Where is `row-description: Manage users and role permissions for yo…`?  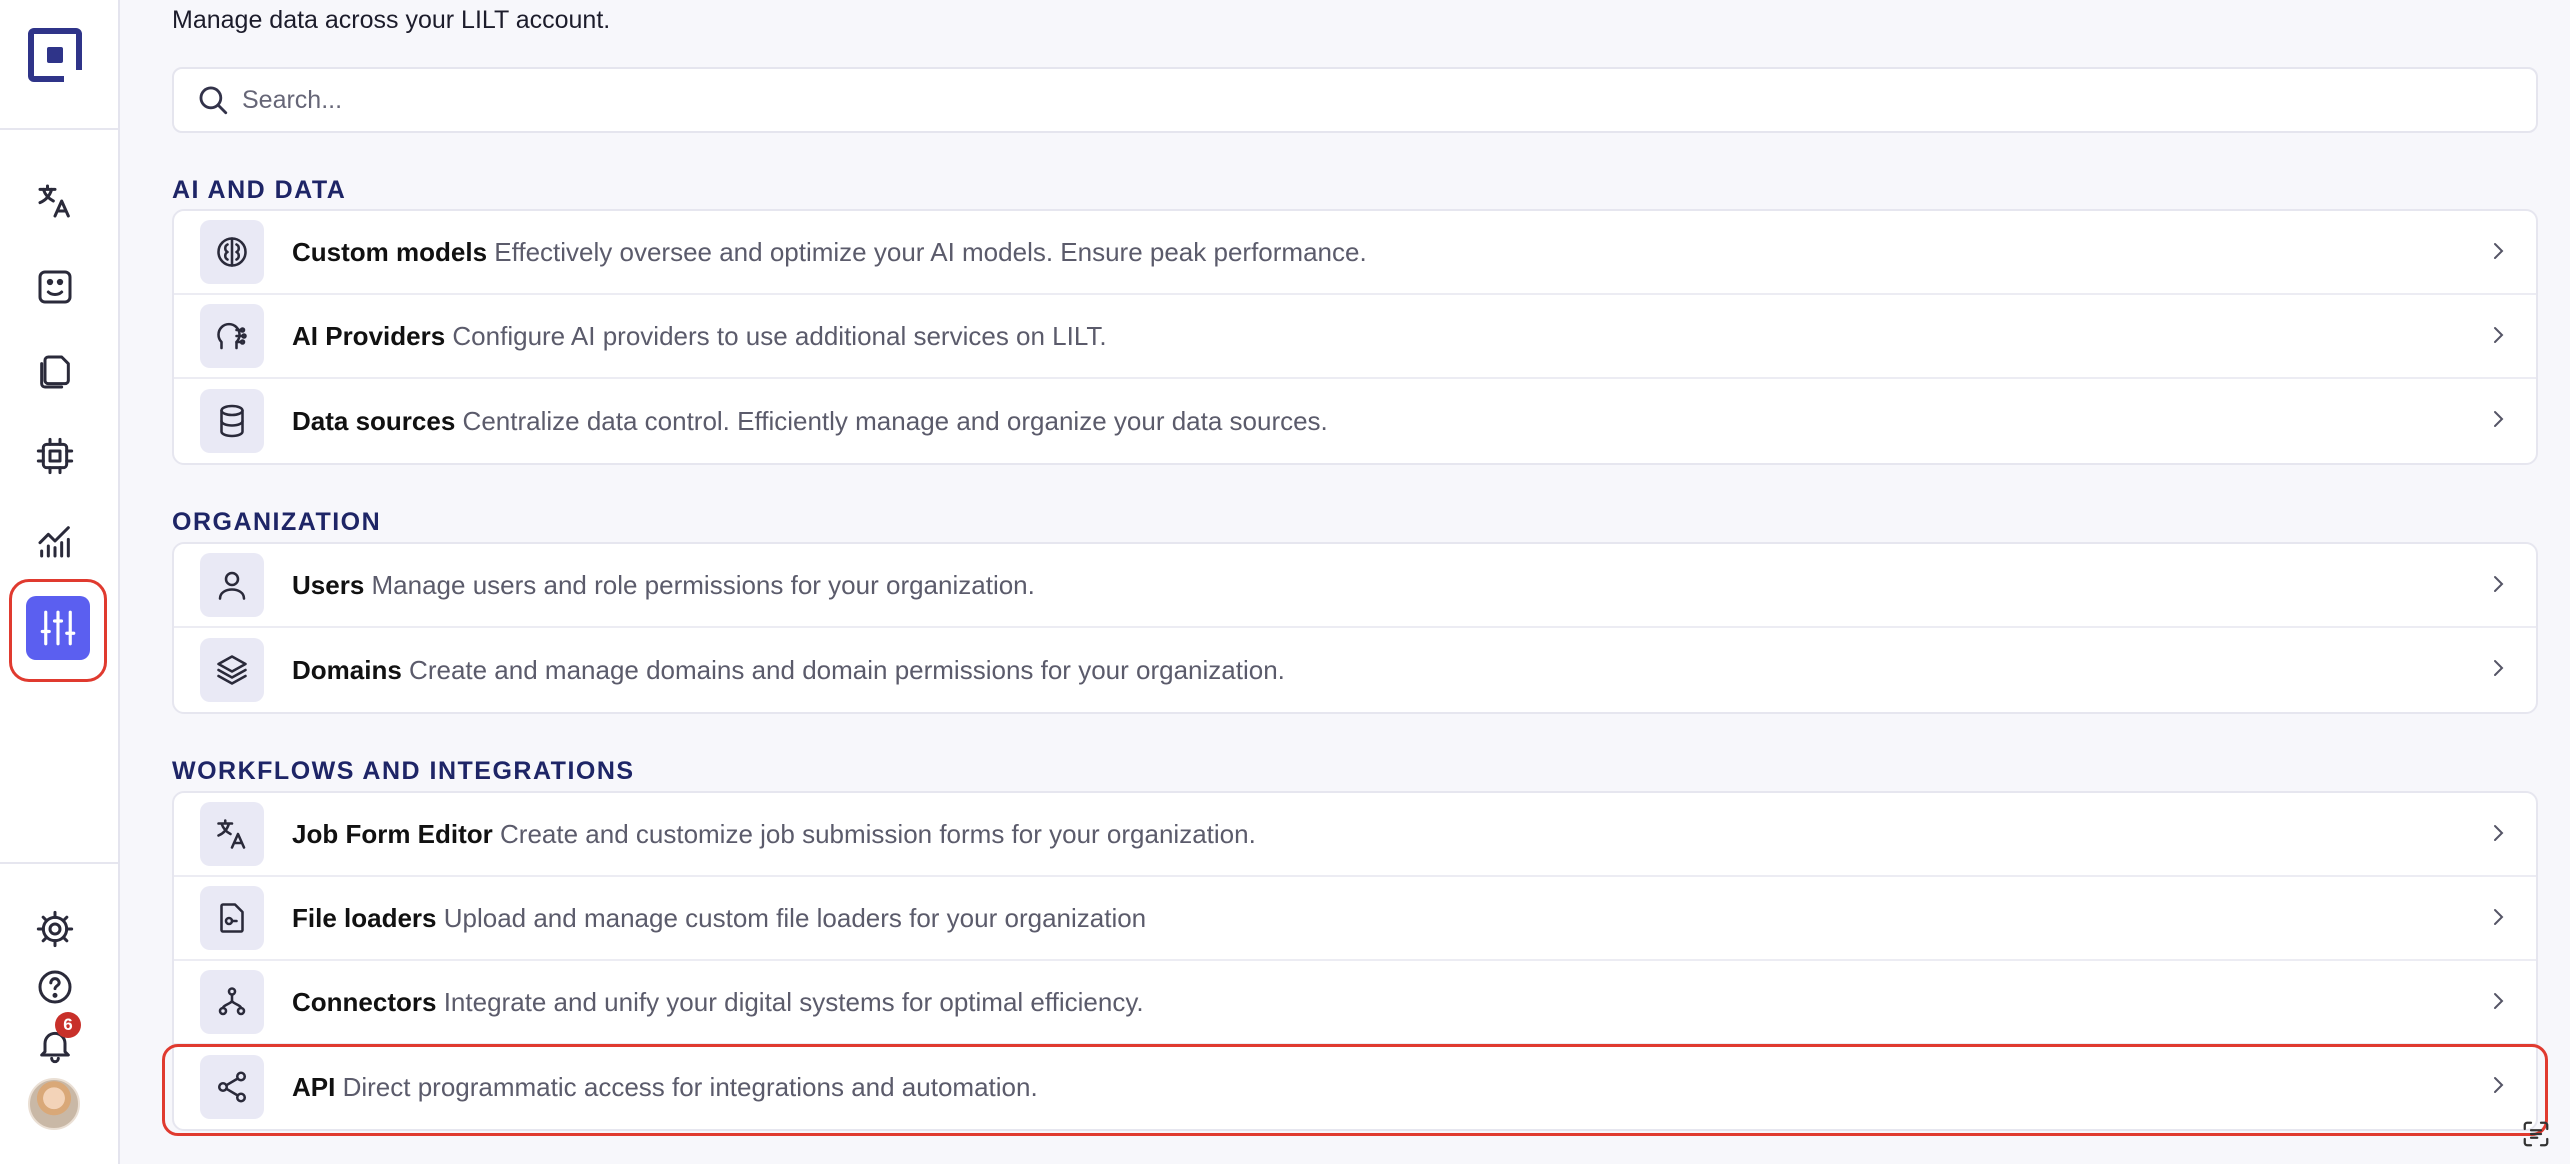 row-description: Manage users and role permissions for yo… is located at coordinates (703, 584).